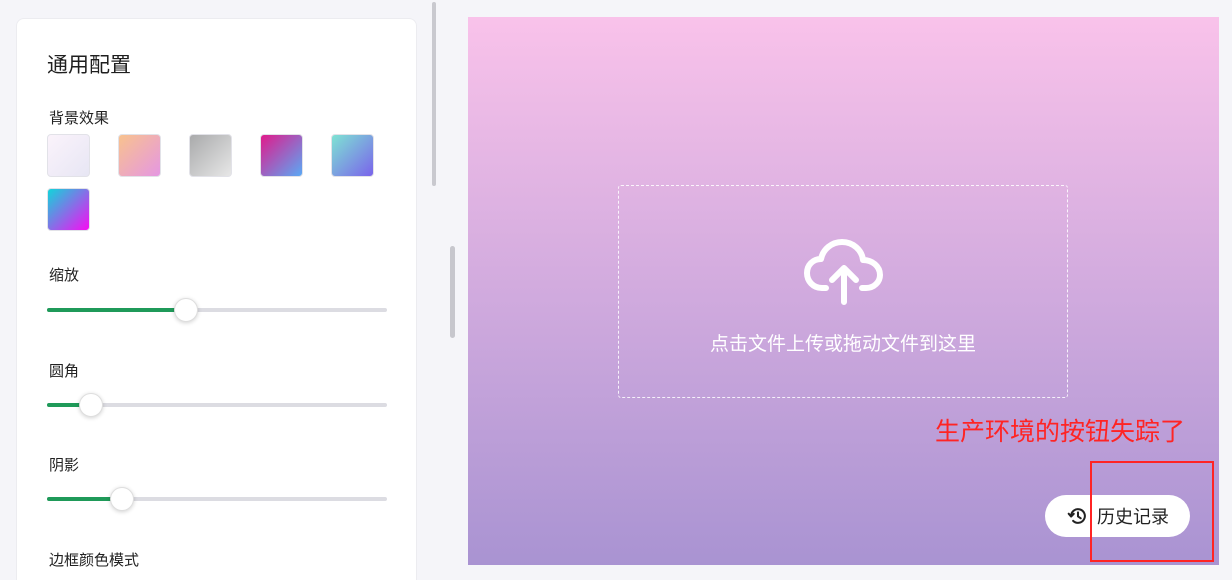  Describe the element at coordinates (210, 155) in the screenshot. I see `swatch-gray` at that location.